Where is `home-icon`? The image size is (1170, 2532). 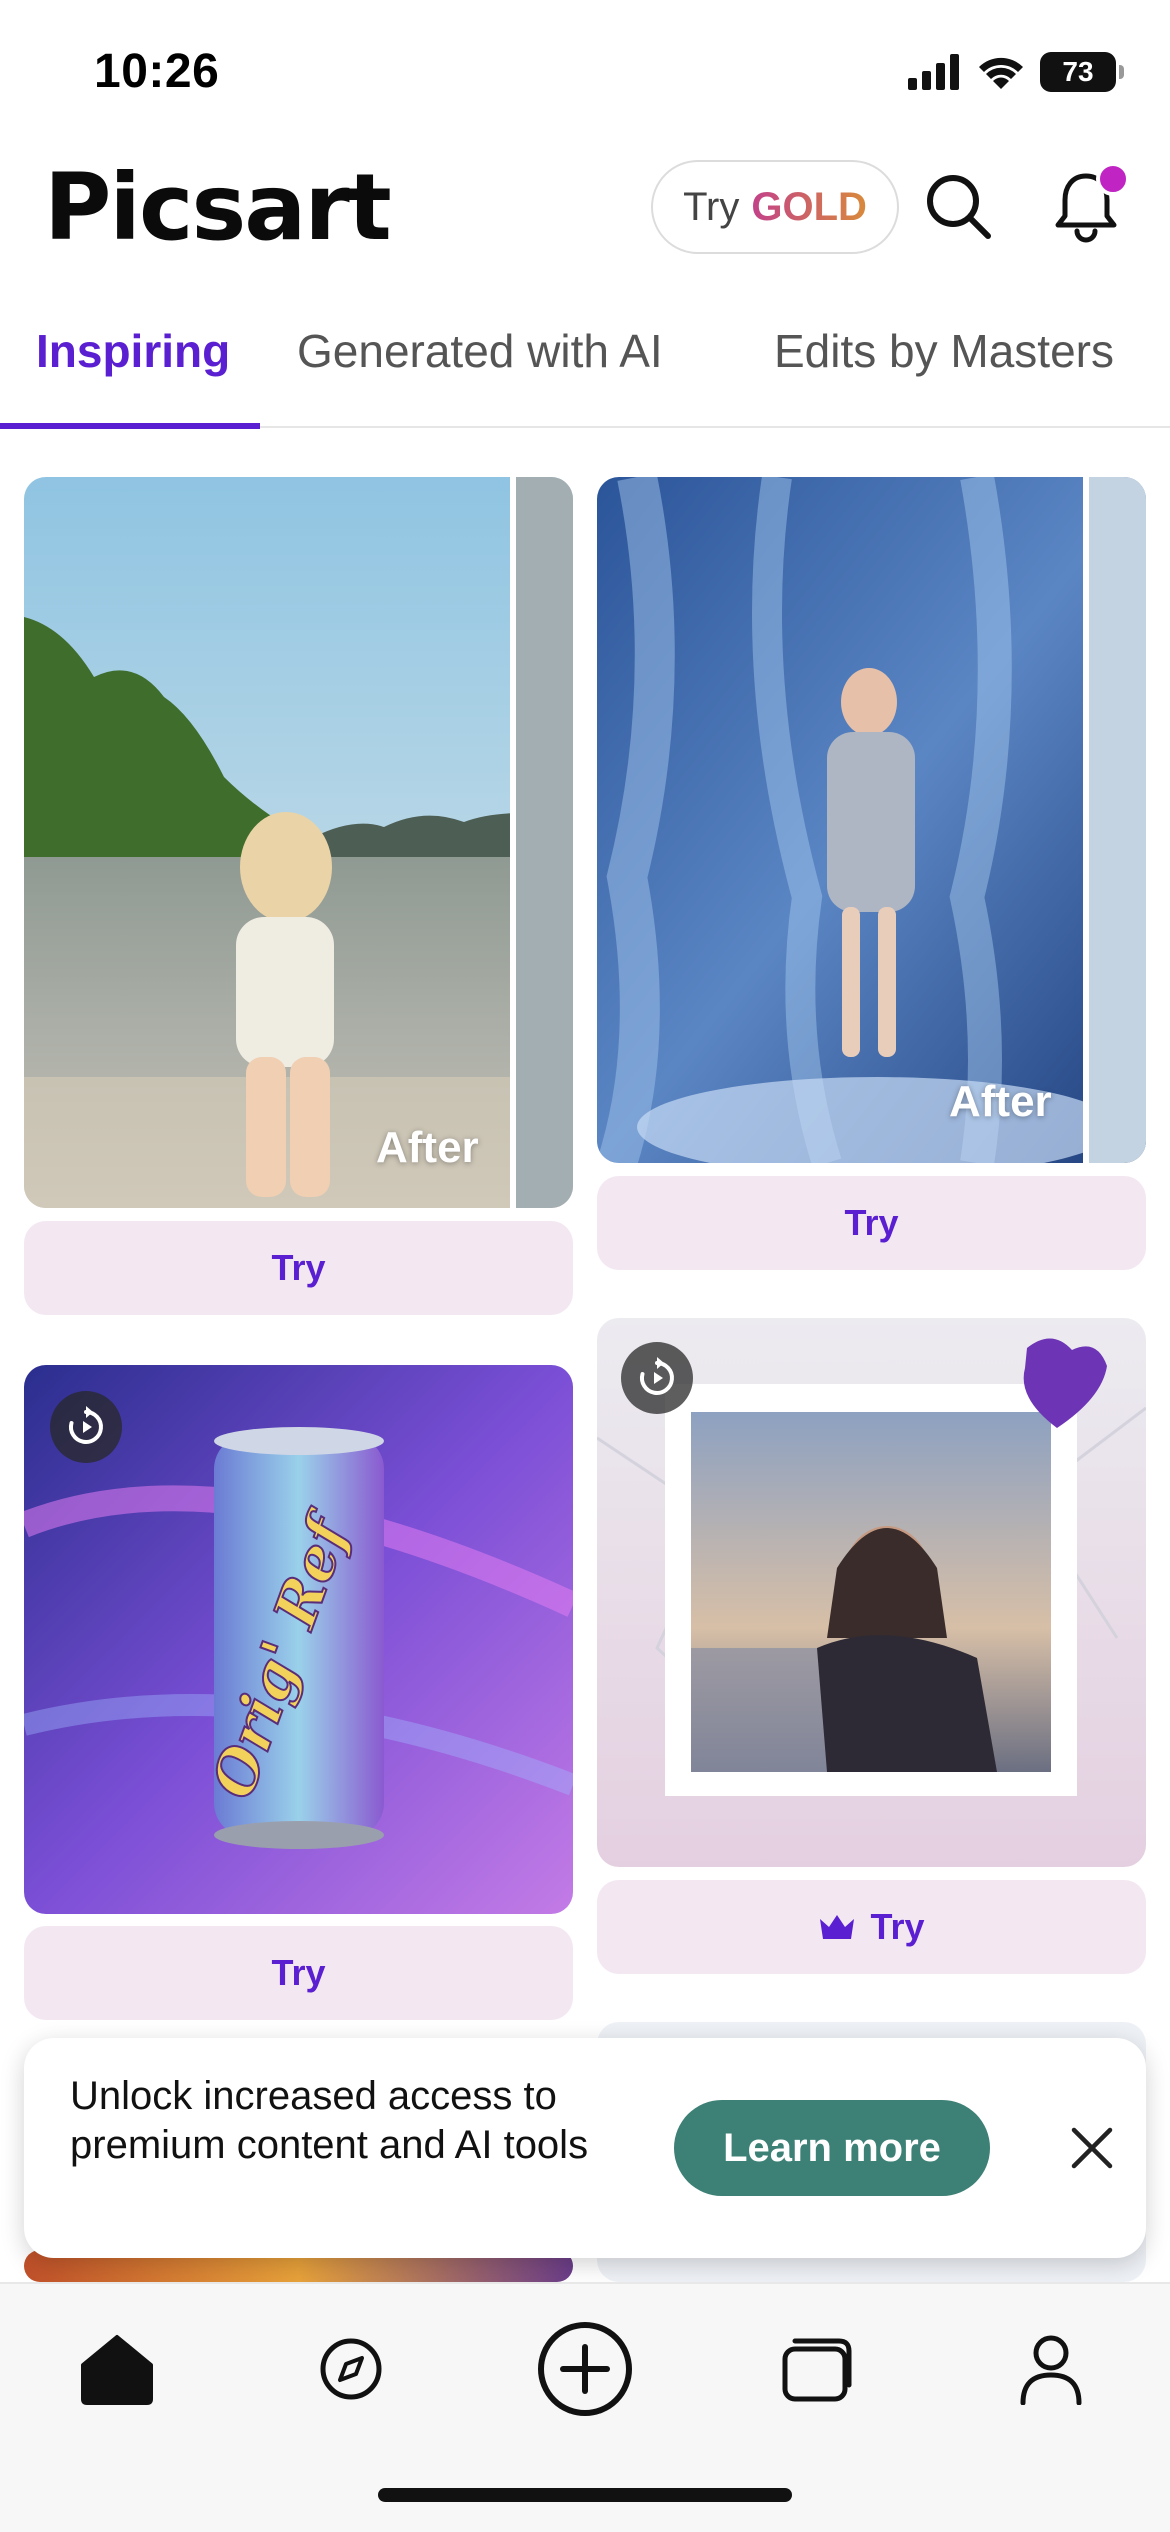 home-icon is located at coordinates (117, 2370).